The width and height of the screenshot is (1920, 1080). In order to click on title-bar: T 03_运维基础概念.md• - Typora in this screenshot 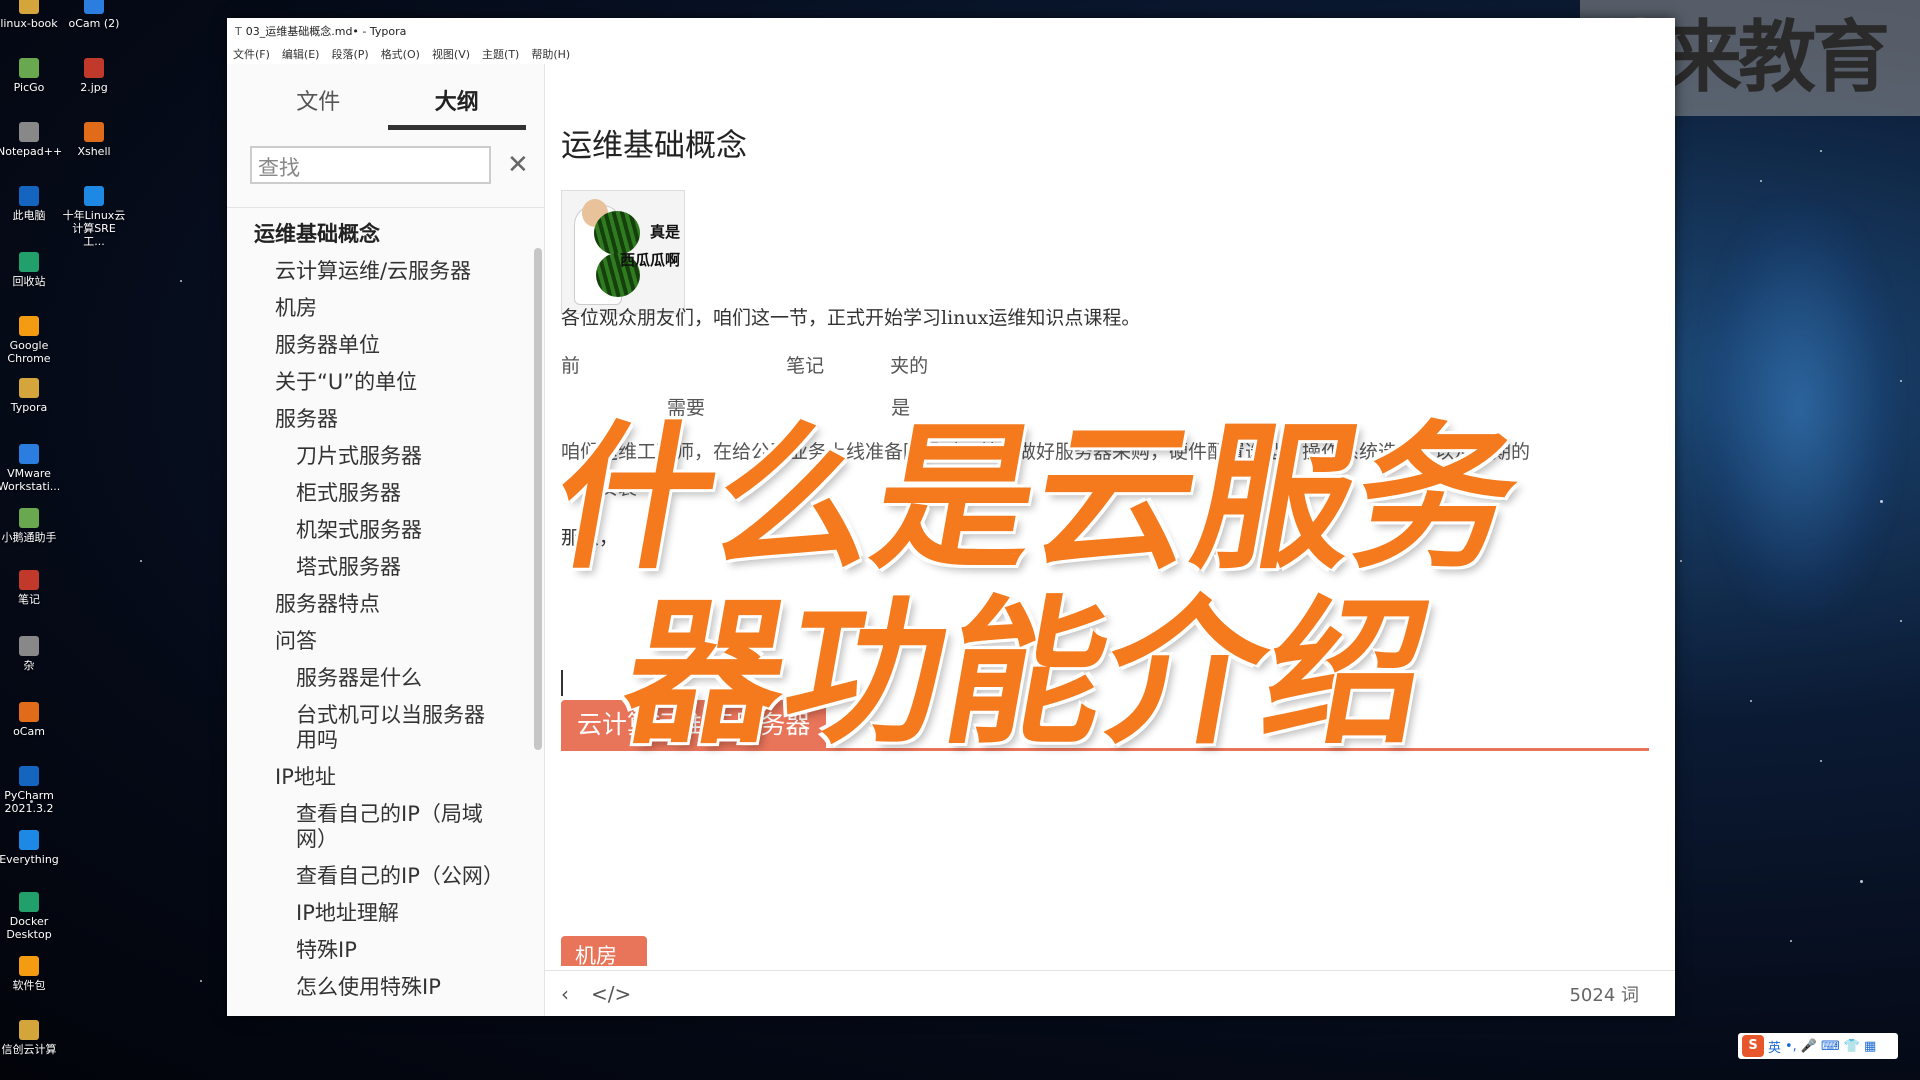, I will do `click(951, 31)`.